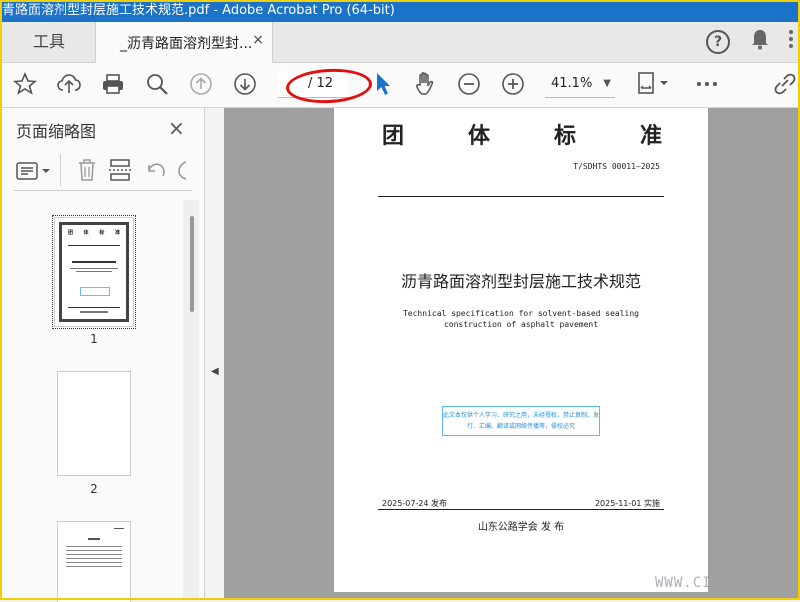  Describe the element at coordinates (415, 503) in the screenshot. I see `doc-issue-date: 2025-07-24 发布` at that location.